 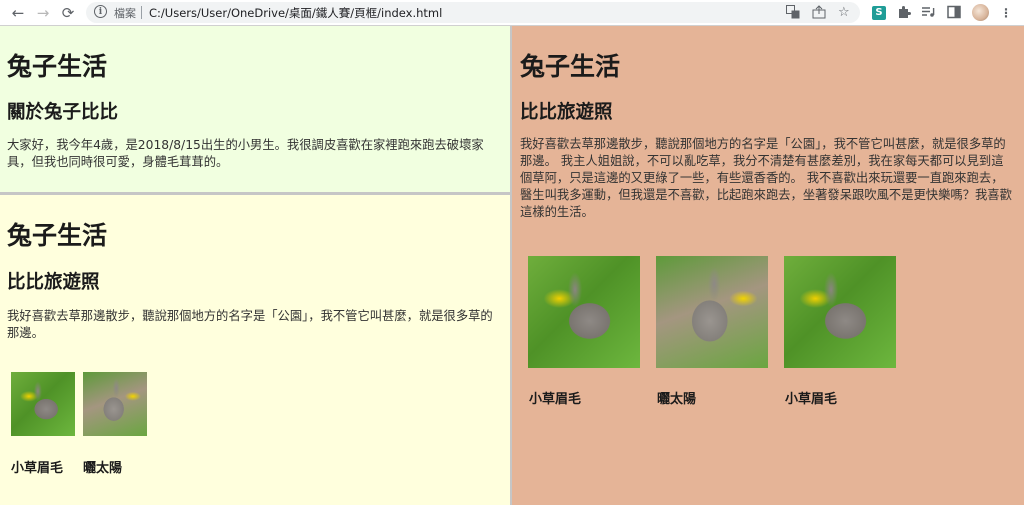 What do you see at coordinates (954, 13) in the screenshot?
I see `sidepanel-icon` at bounding box center [954, 13].